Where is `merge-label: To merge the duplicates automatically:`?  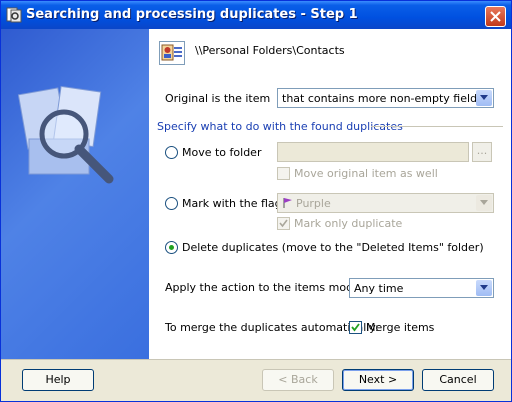 merge-label: To merge the duplicates automatically: is located at coordinates (272, 327).